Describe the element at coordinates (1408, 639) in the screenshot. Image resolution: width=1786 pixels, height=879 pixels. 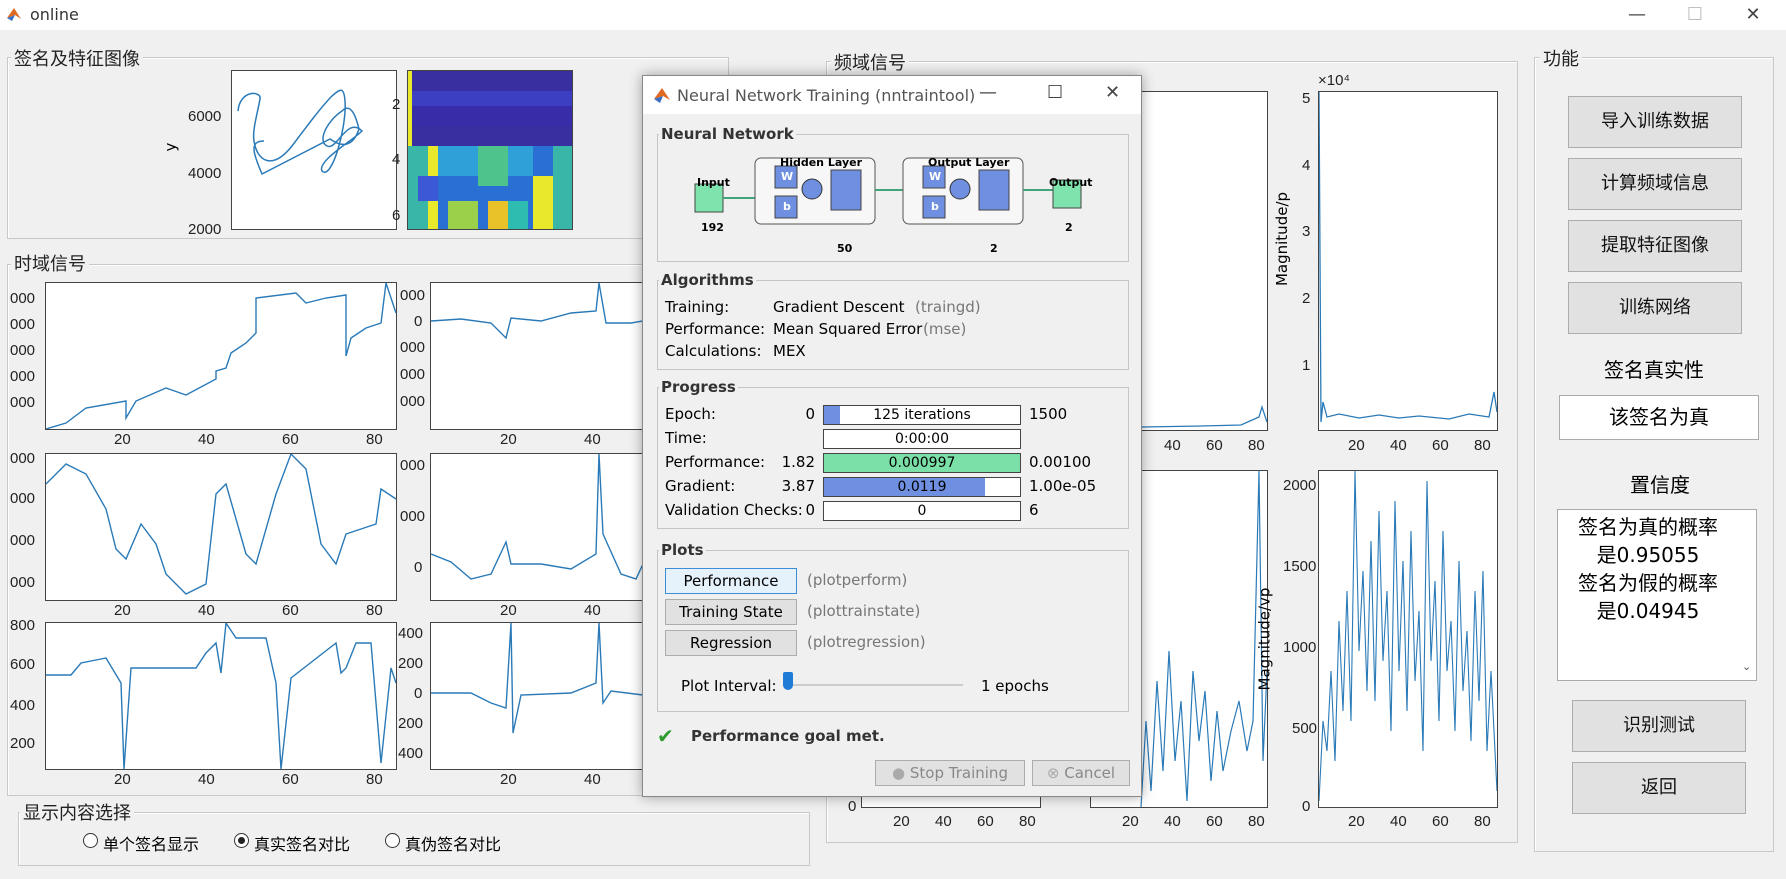
I see `freq-axes-bottom-right` at that location.